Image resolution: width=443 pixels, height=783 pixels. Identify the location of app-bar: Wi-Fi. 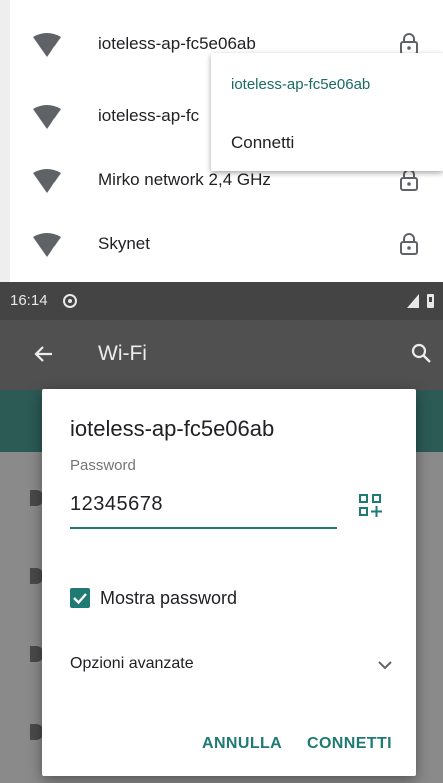
(221, 355).